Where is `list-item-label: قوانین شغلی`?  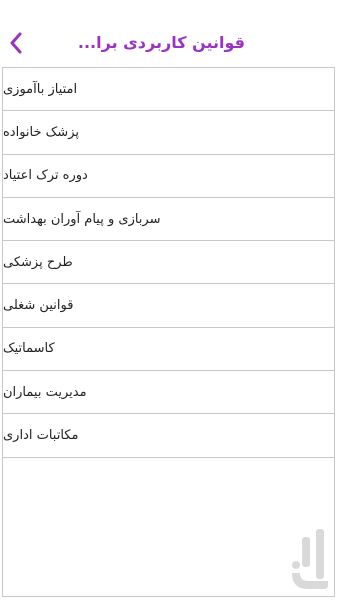 list-item-label: قوانین شغلی is located at coordinates (38, 306).